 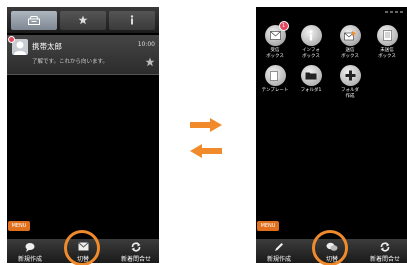 I want to click on folder-label: 送信 ボックス, so click(x=350, y=53).